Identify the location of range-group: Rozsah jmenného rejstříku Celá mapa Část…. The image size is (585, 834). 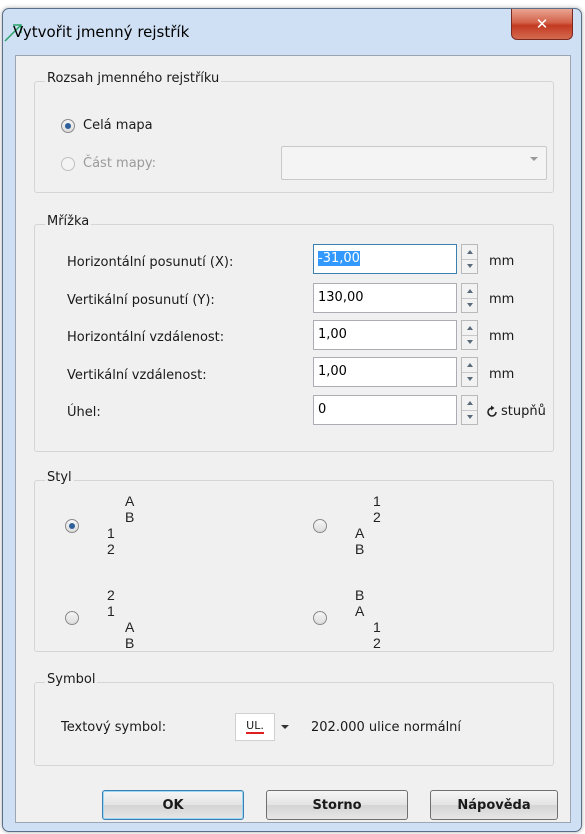
(294, 132).